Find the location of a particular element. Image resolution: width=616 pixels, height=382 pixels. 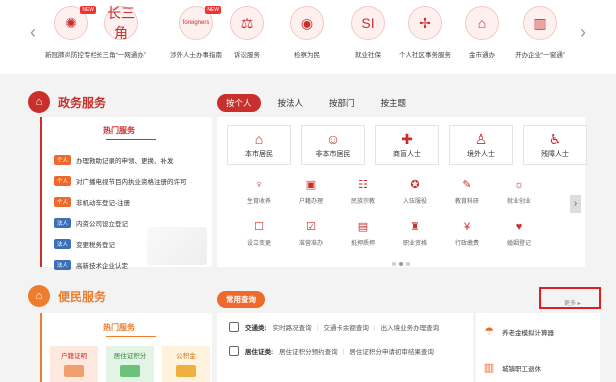

hot-service-item: 个人 非机动车登记-注册 is located at coordinates (130, 201).